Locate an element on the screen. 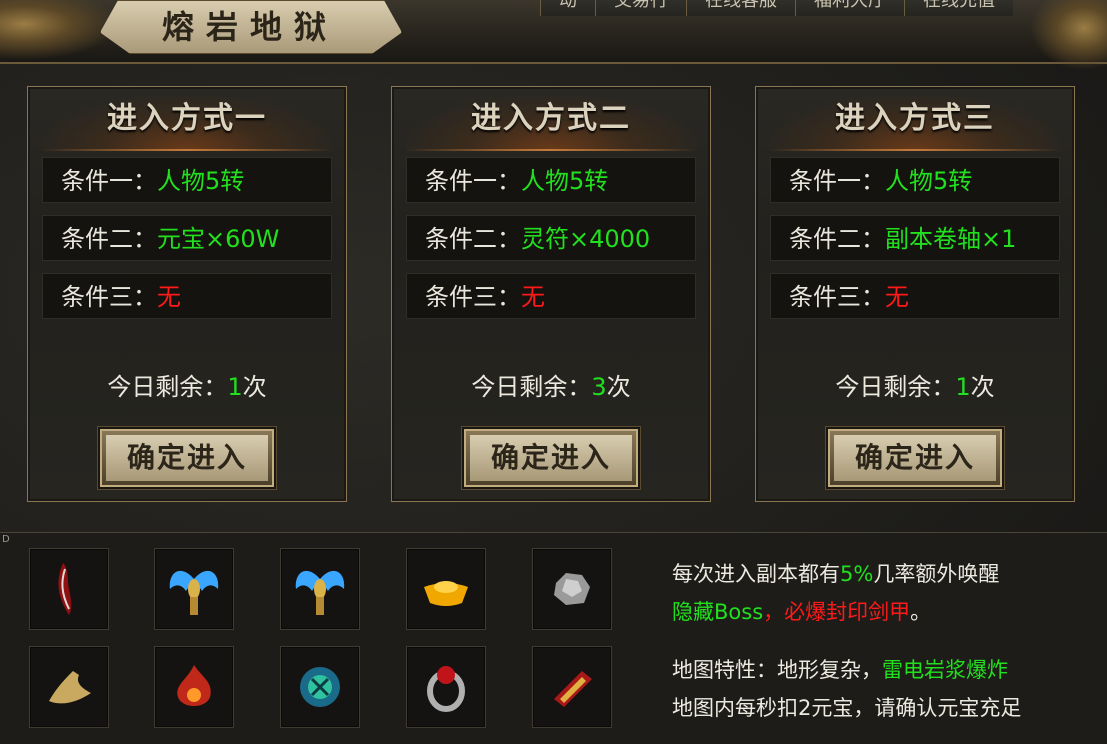 The width and height of the screenshot is (1107, 744). confirm-enter-button-2: 确定进入 is located at coordinates (551, 458).